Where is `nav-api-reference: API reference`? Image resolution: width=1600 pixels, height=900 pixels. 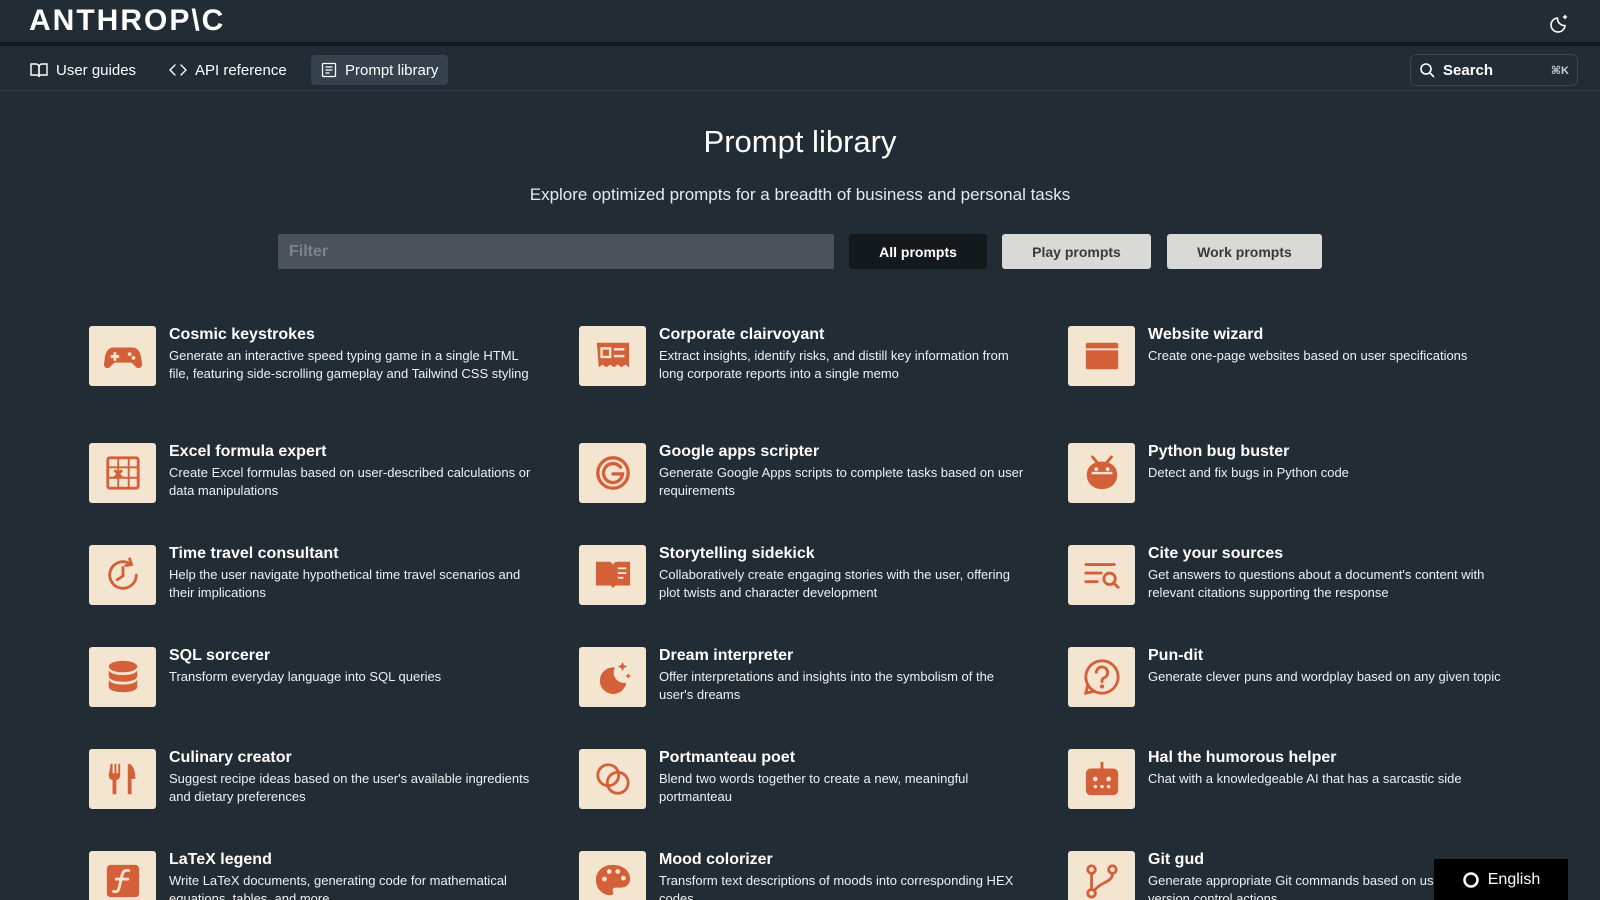
nav-api-reference: API reference is located at coordinates (228, 70).